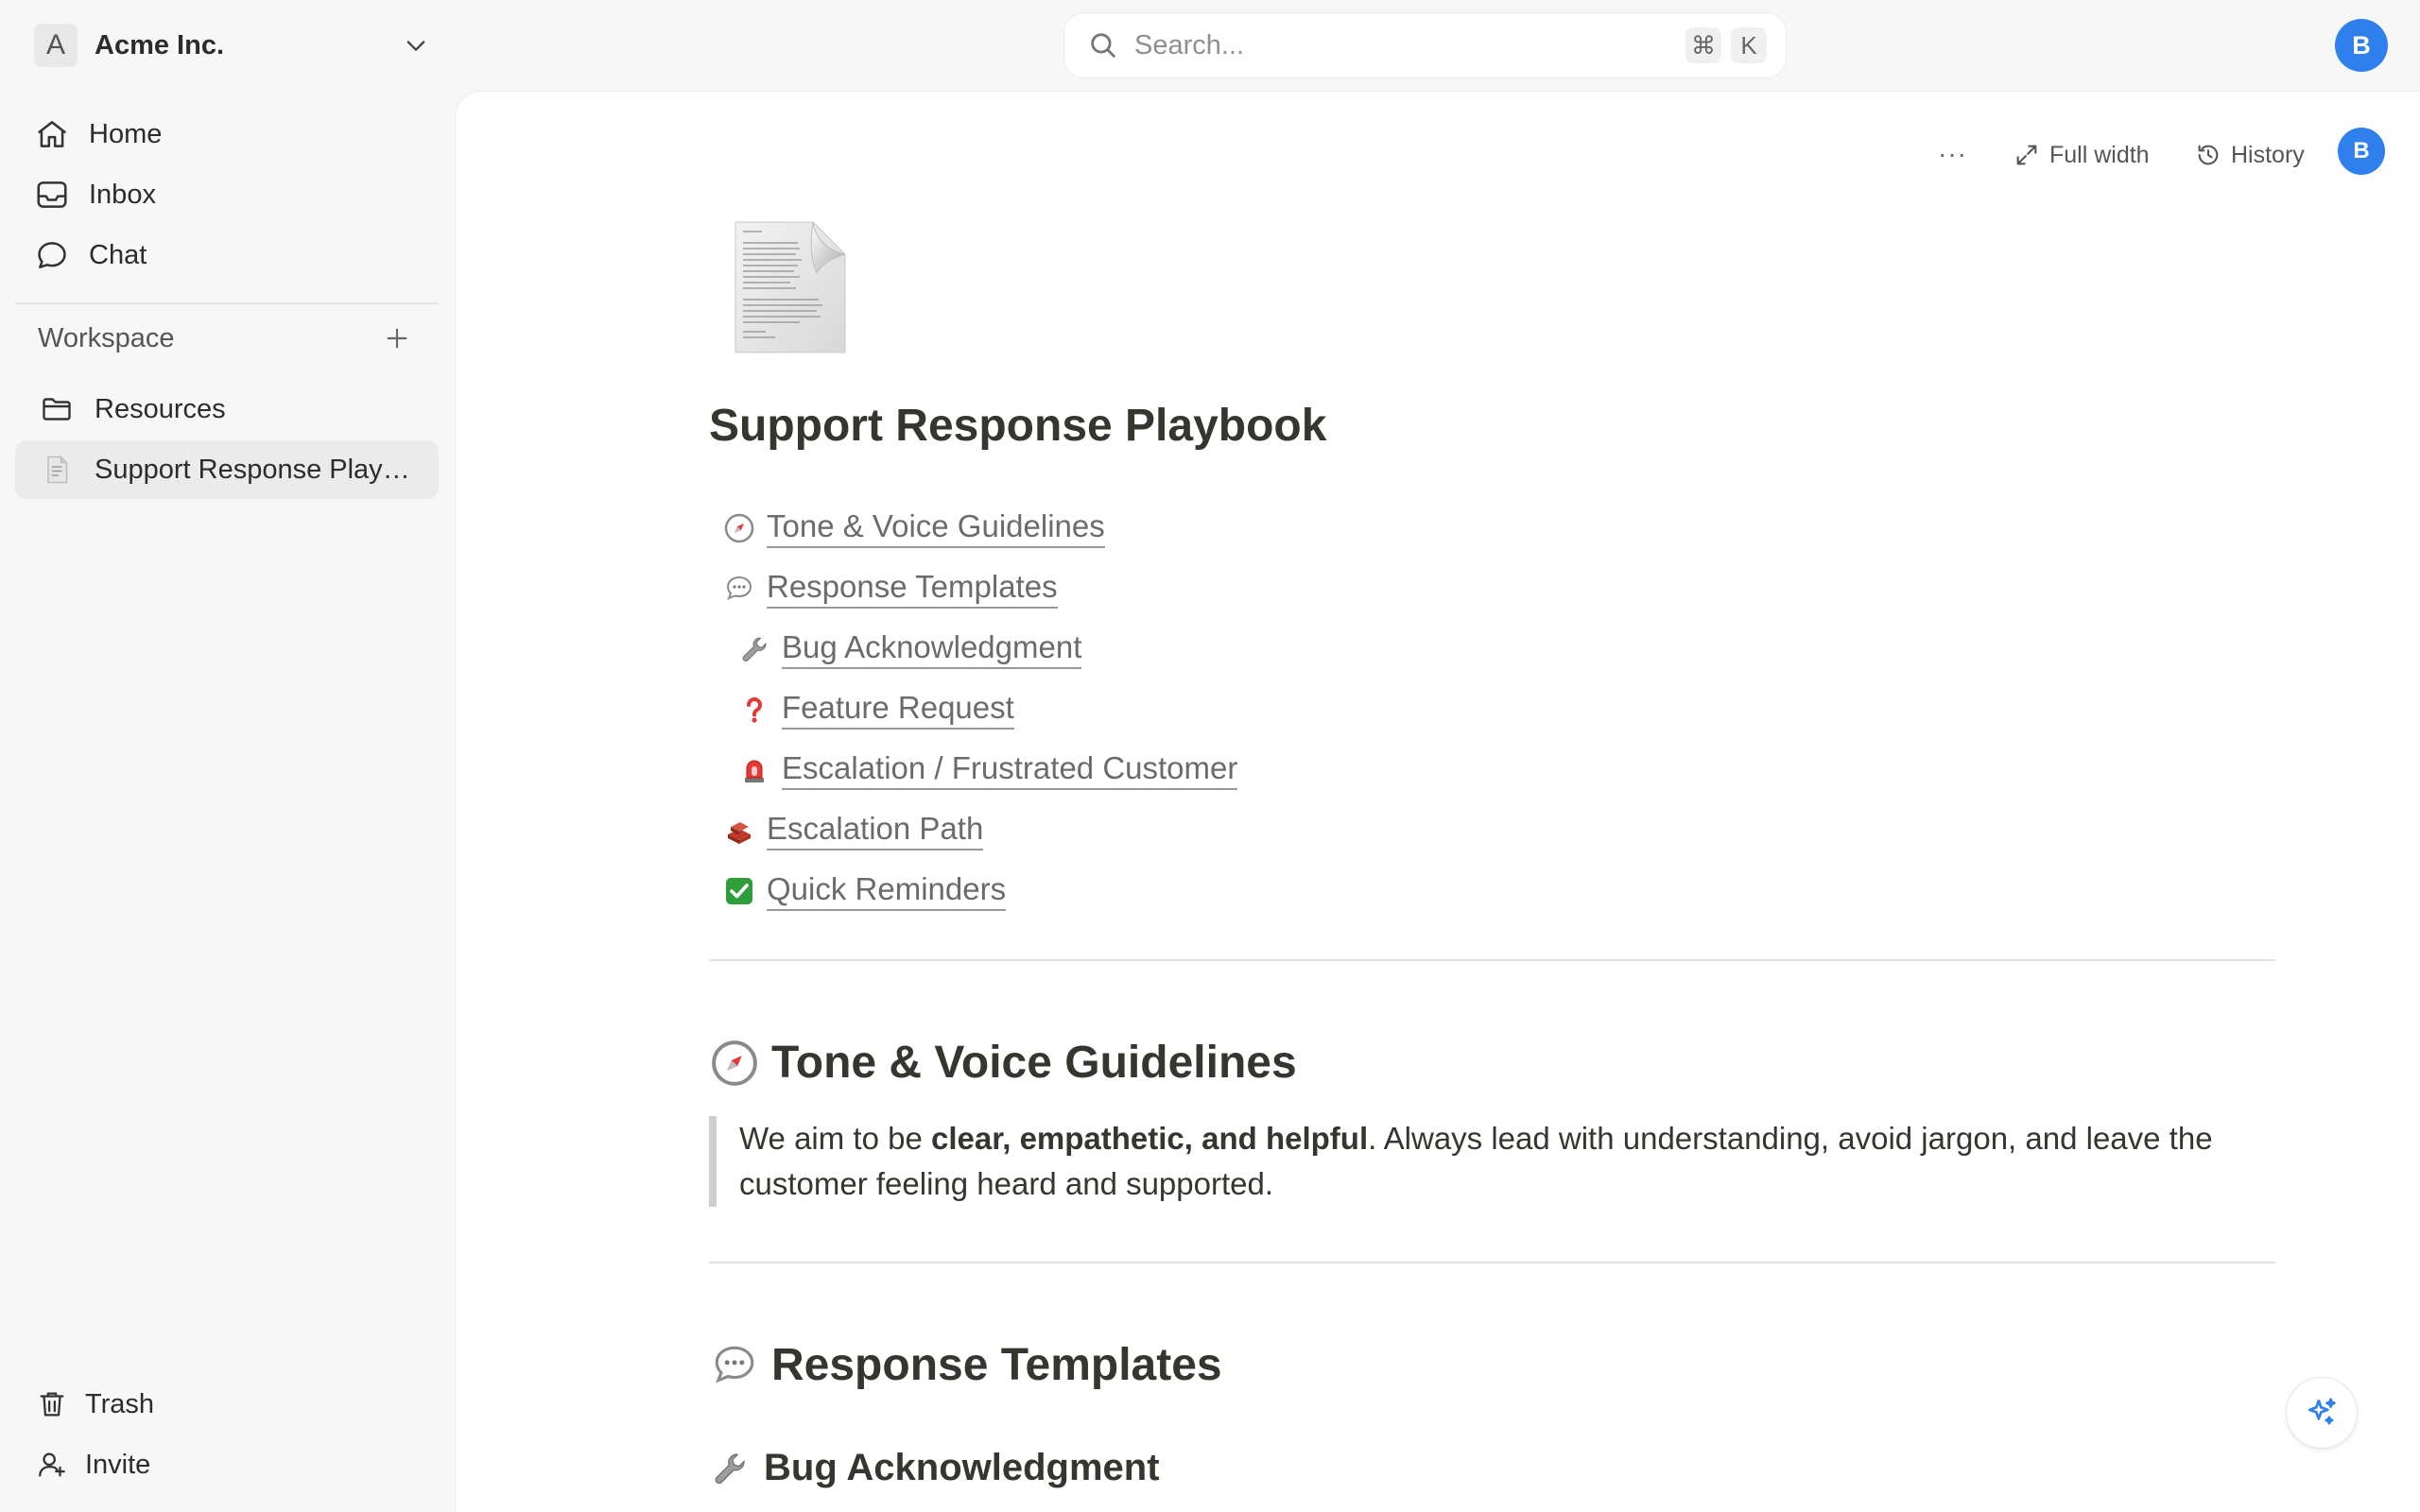  I want to click on workspace-name: Acme Inc., so click(159, 44).